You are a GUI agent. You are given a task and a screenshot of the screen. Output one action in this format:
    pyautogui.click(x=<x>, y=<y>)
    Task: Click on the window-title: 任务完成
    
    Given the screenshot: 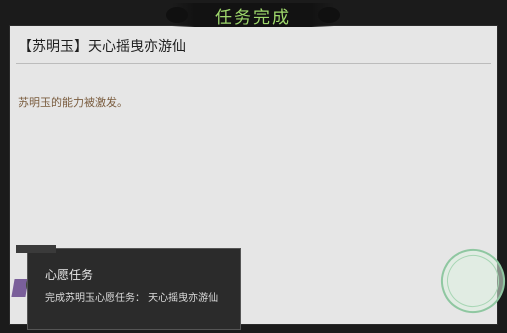 What is the action you would take?
    pyautogui.click(x=253, y=17)
    